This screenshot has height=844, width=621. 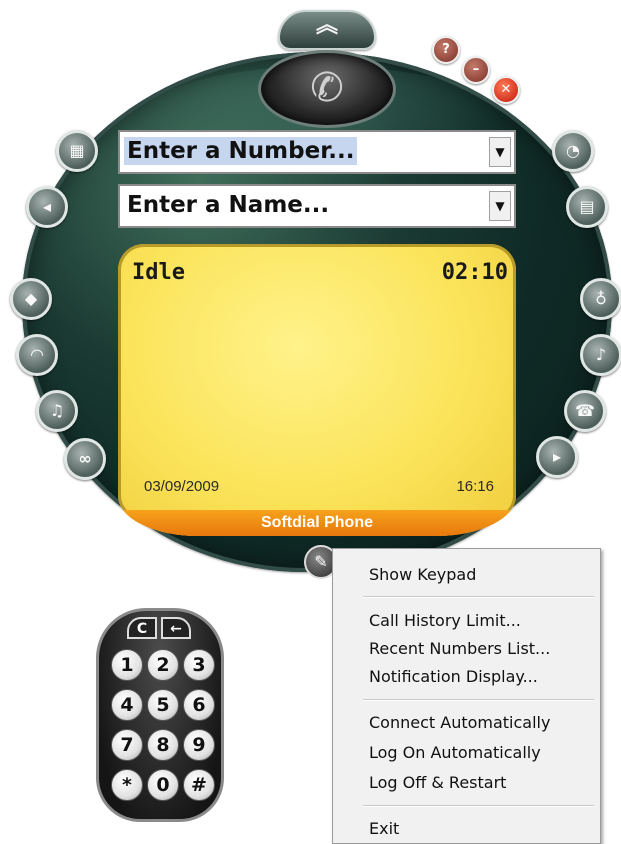 I want to click on app-name-banner: Softdial Phone, so click(x=317, y=523).